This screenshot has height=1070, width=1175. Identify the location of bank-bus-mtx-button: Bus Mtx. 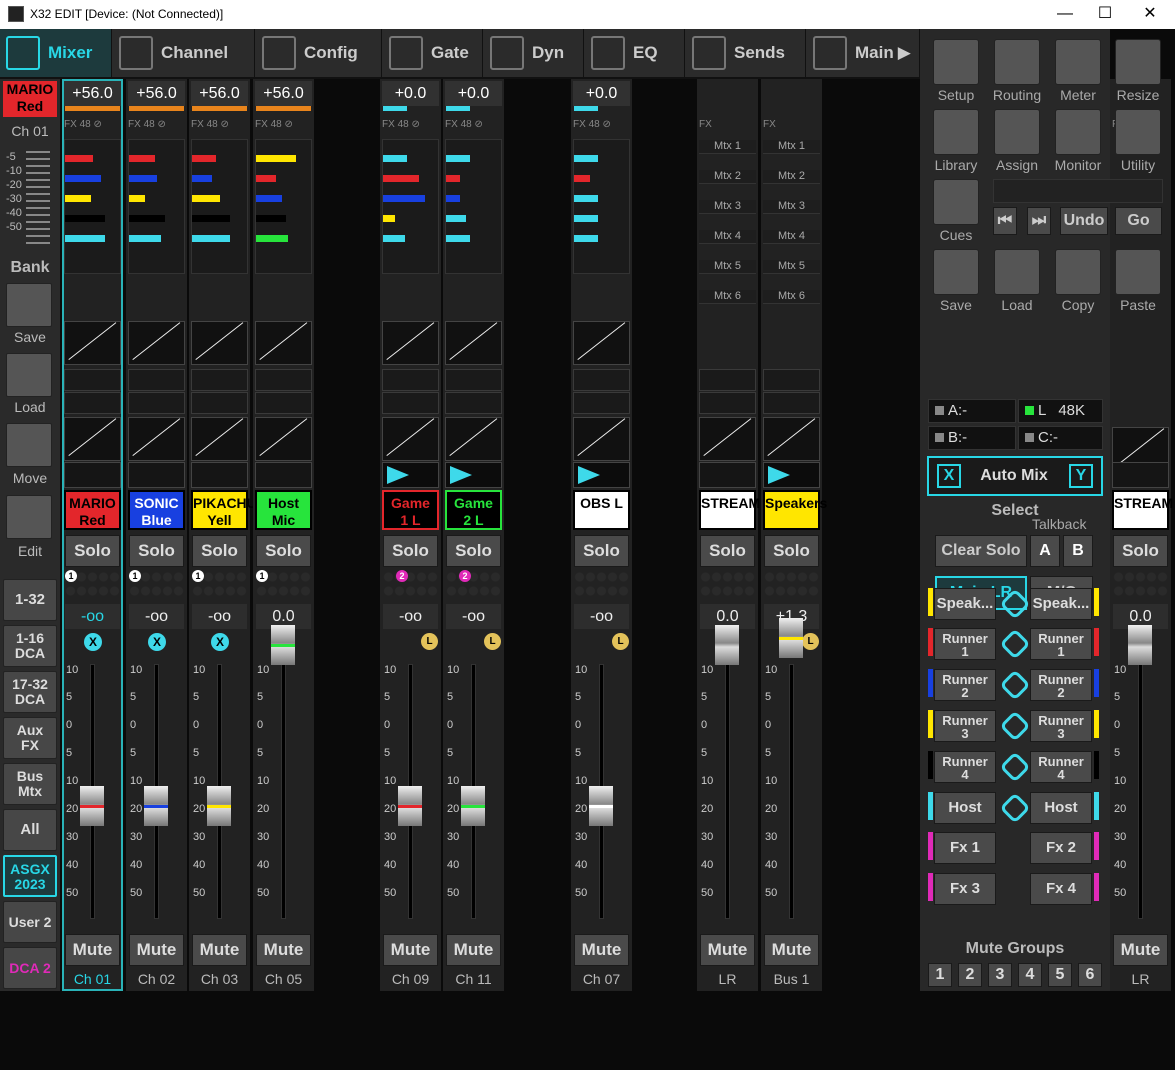
(30, 784).